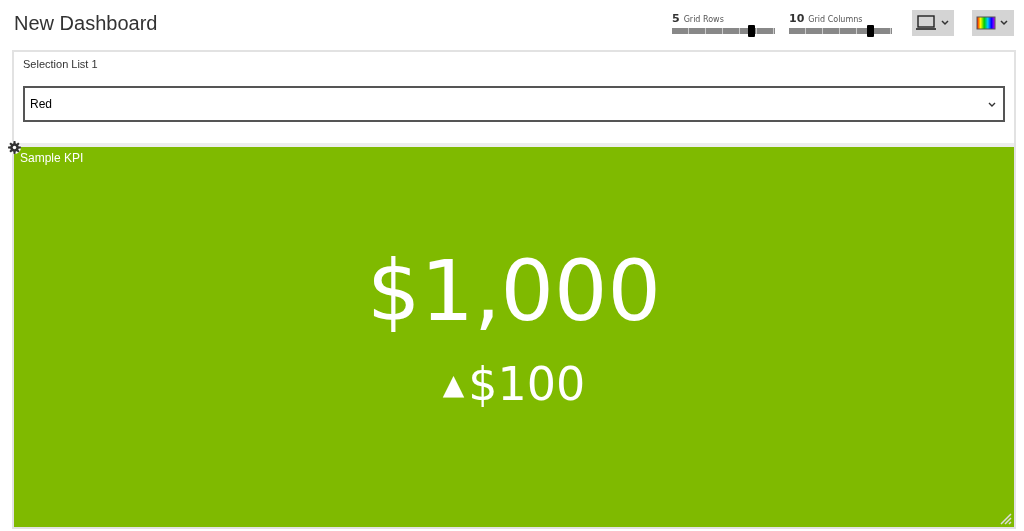 The height and width of the screenshot is (531, 1024). What do you see at coordinates (514, 291) in the screenshot?
I see `kpi-value: $1,000` at bounding box center [514, 291].